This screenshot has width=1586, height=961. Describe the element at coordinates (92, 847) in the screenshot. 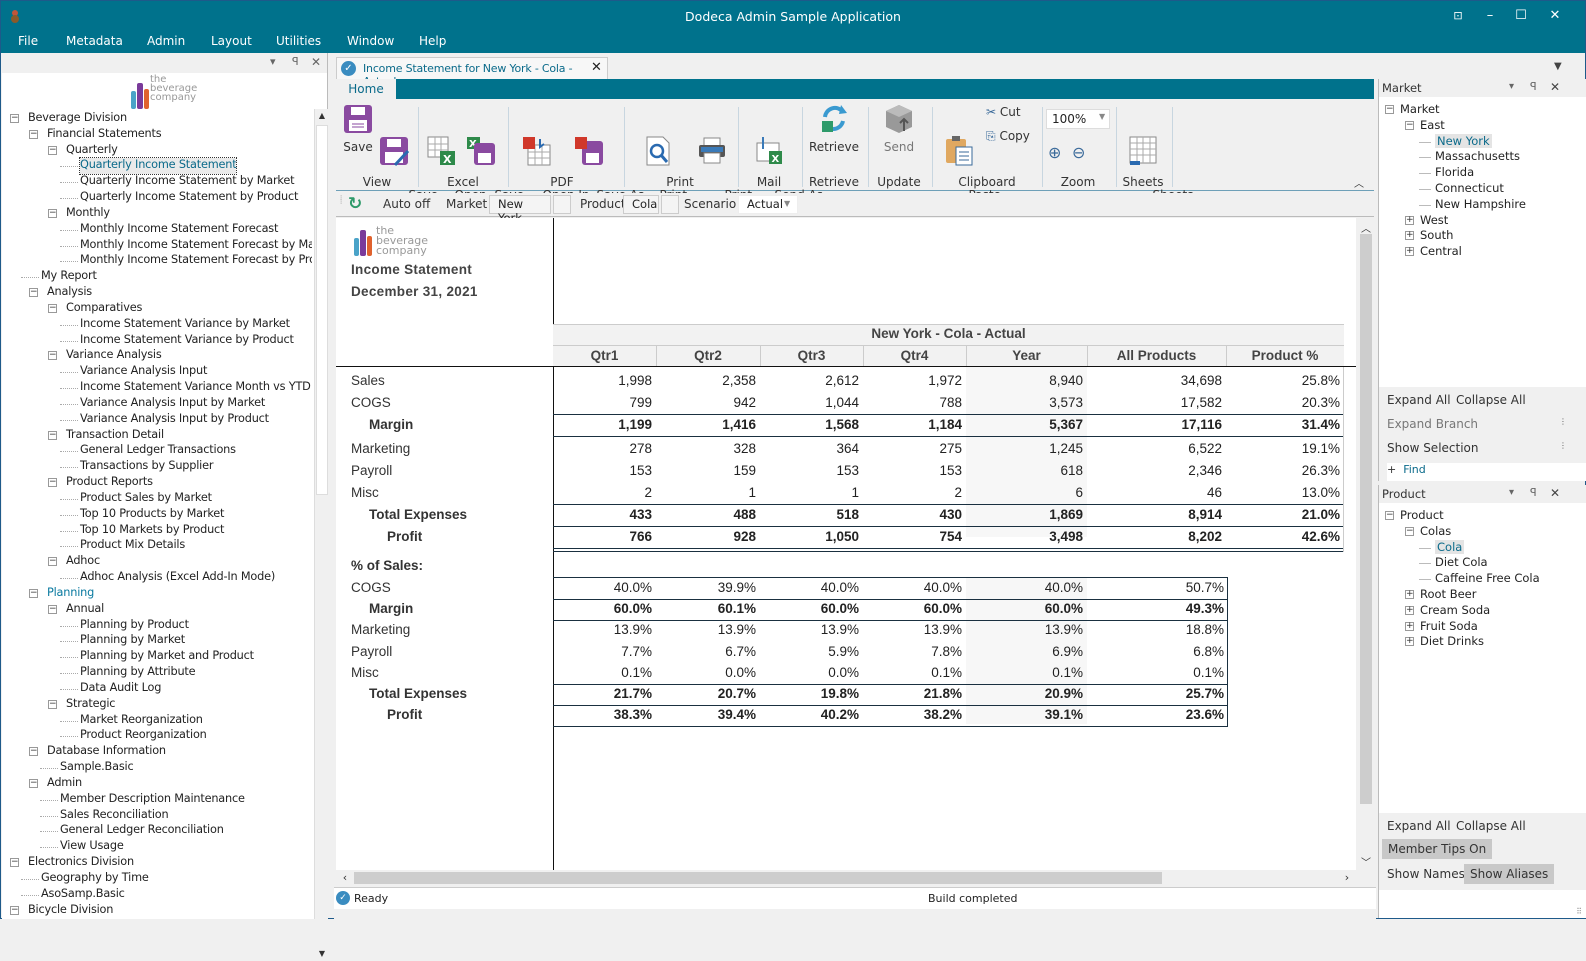

I see `tree-item: View Usage` at that location.